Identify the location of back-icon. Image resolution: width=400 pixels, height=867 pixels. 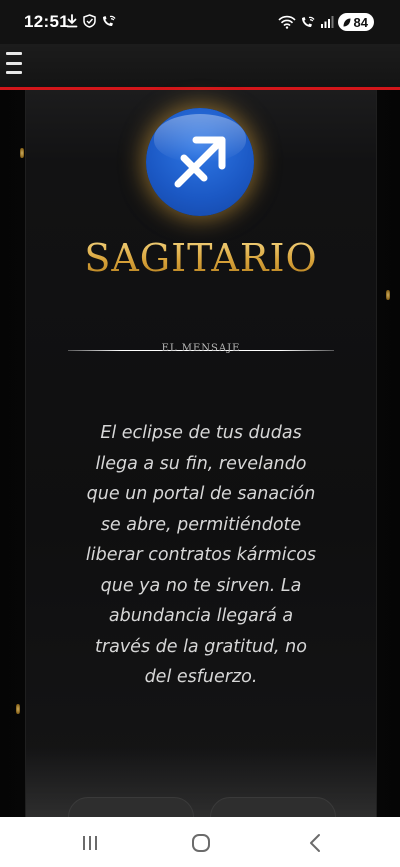
(315, 843).